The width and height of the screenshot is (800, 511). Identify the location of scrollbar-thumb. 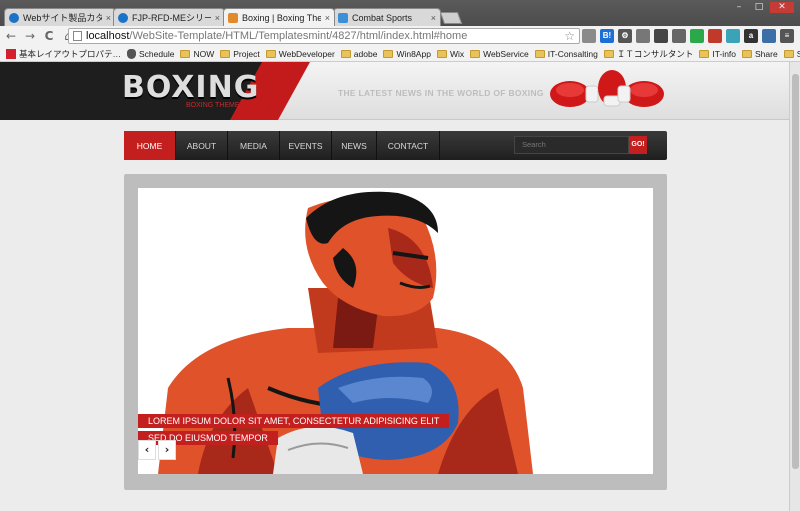
(795, 271).